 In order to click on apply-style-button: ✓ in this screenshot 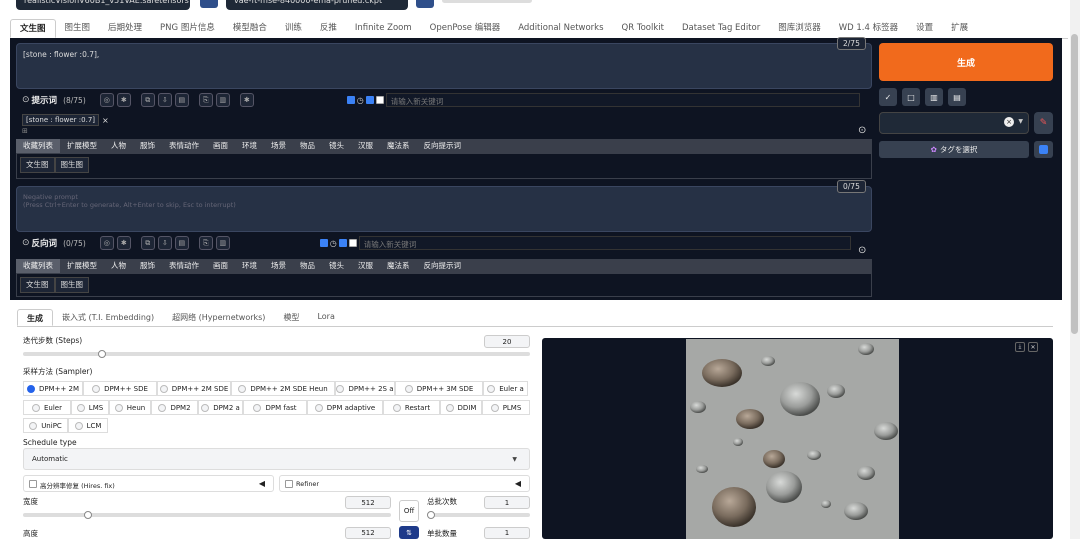, I will do `click(888, 97)`.